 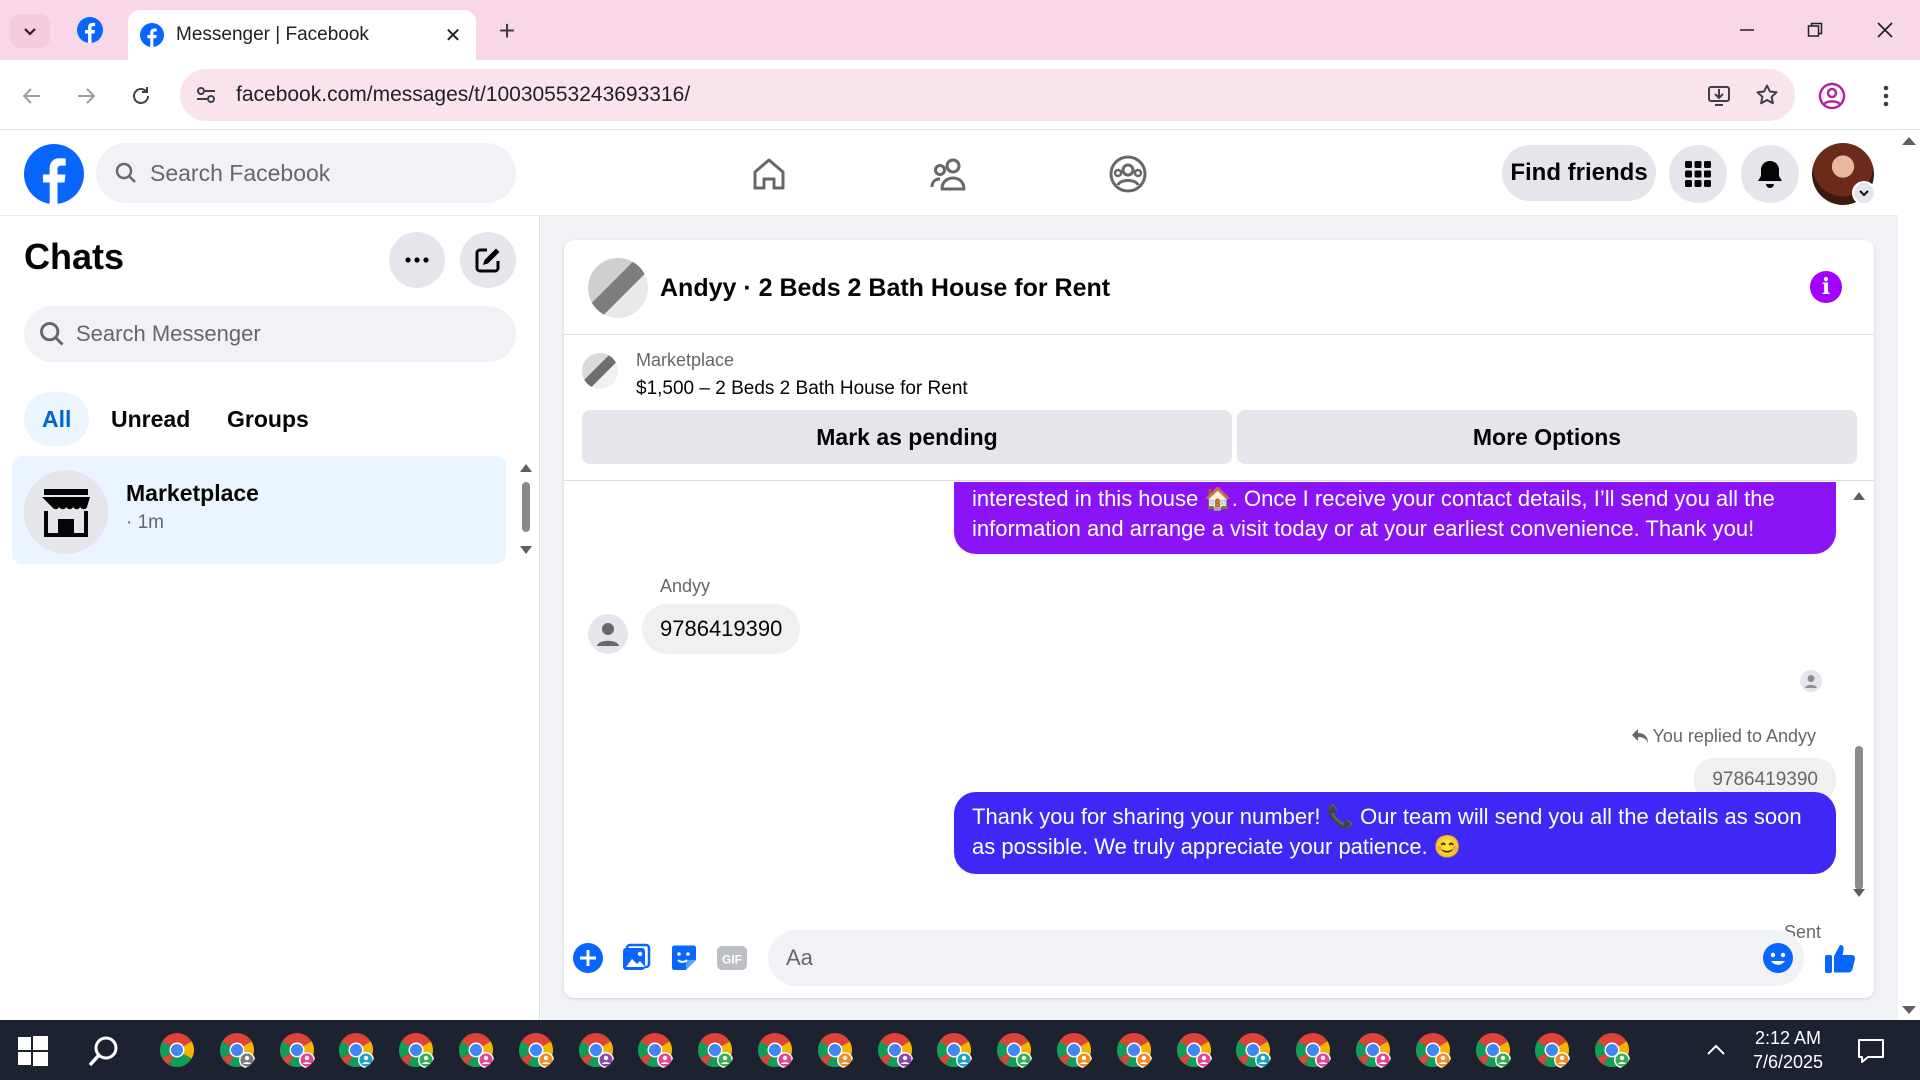 What do you see at coordinates (145, 522) in the screenshot?
I see `chat-time: · 1m` at bounding box center [145, 522].